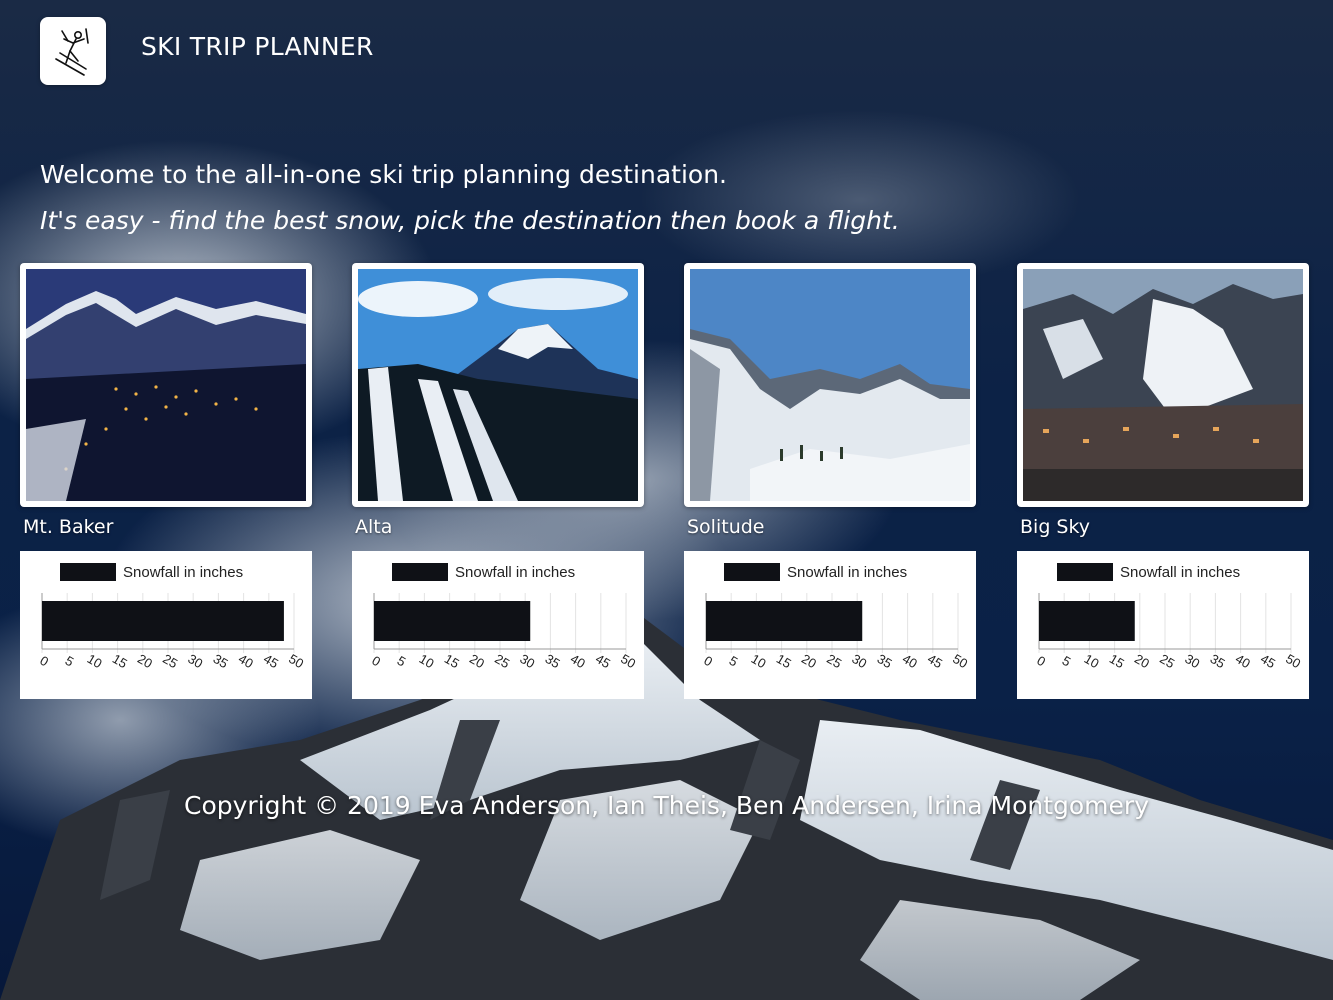  What do you see at coordinates (830, 529) in the screenshot?
I see `resort-name: Solitude` at bounding box center [830, 529].